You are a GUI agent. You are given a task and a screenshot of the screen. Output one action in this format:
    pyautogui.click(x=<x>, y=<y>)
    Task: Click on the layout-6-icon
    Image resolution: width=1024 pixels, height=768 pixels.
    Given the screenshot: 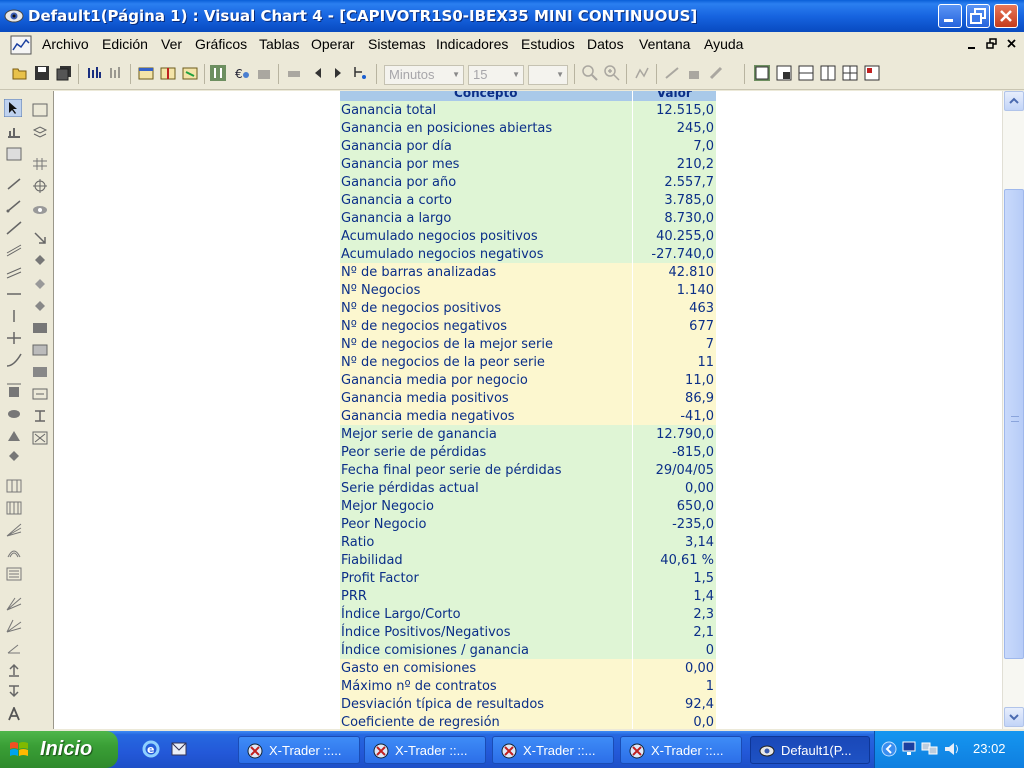 What is the action you would take?
    pyautogui.click(x=872, y=73)
    